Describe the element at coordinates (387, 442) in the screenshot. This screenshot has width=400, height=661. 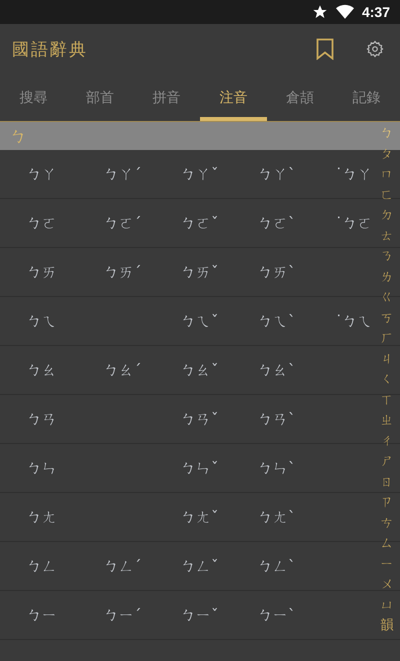
I see `index-letter: ㄔ` at that location.